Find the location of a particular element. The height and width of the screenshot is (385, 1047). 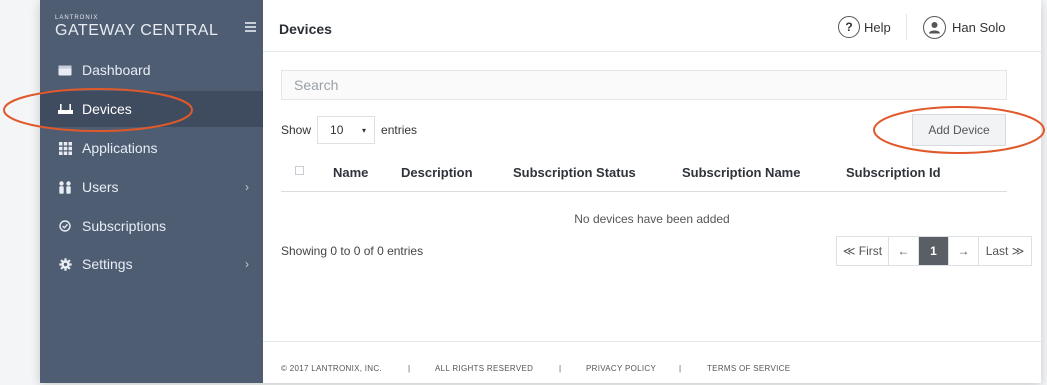

divider is located at coordinates (906, 27).